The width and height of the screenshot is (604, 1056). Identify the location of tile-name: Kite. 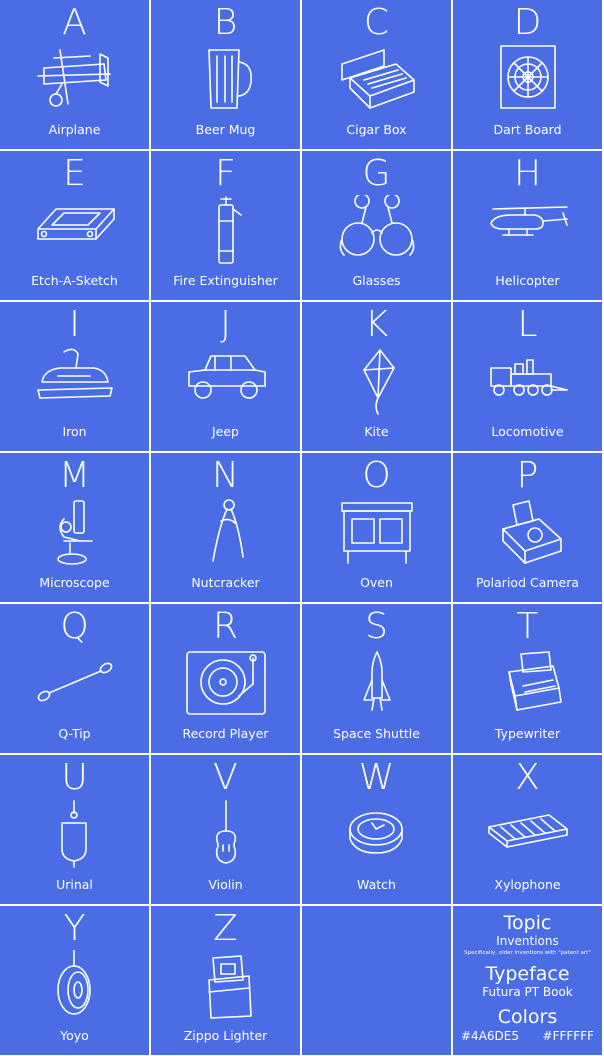
(376, 431).